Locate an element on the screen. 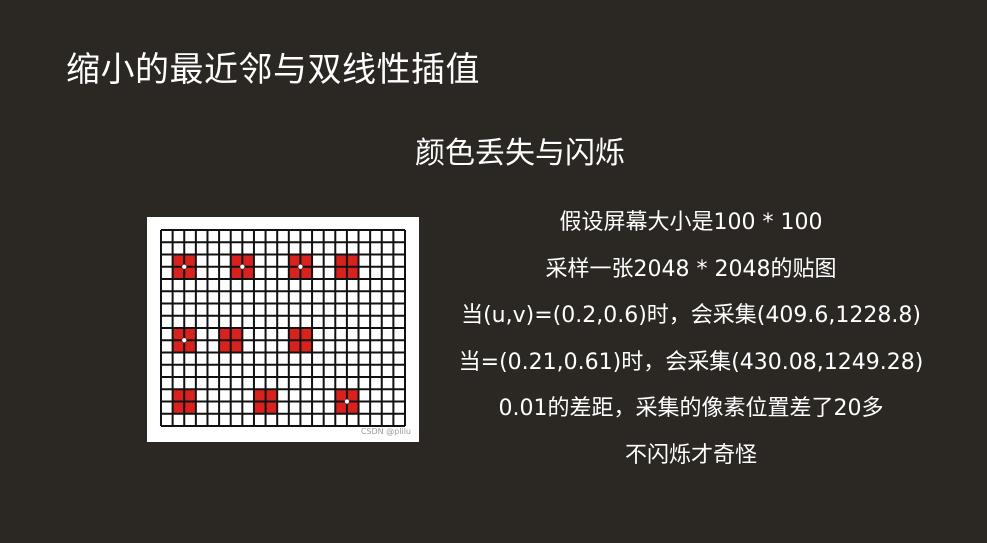 The image size is (987, 543). text-line-texture-size: 采样一张2048 * 2048的贴图 is located at coordinates (691, 269).